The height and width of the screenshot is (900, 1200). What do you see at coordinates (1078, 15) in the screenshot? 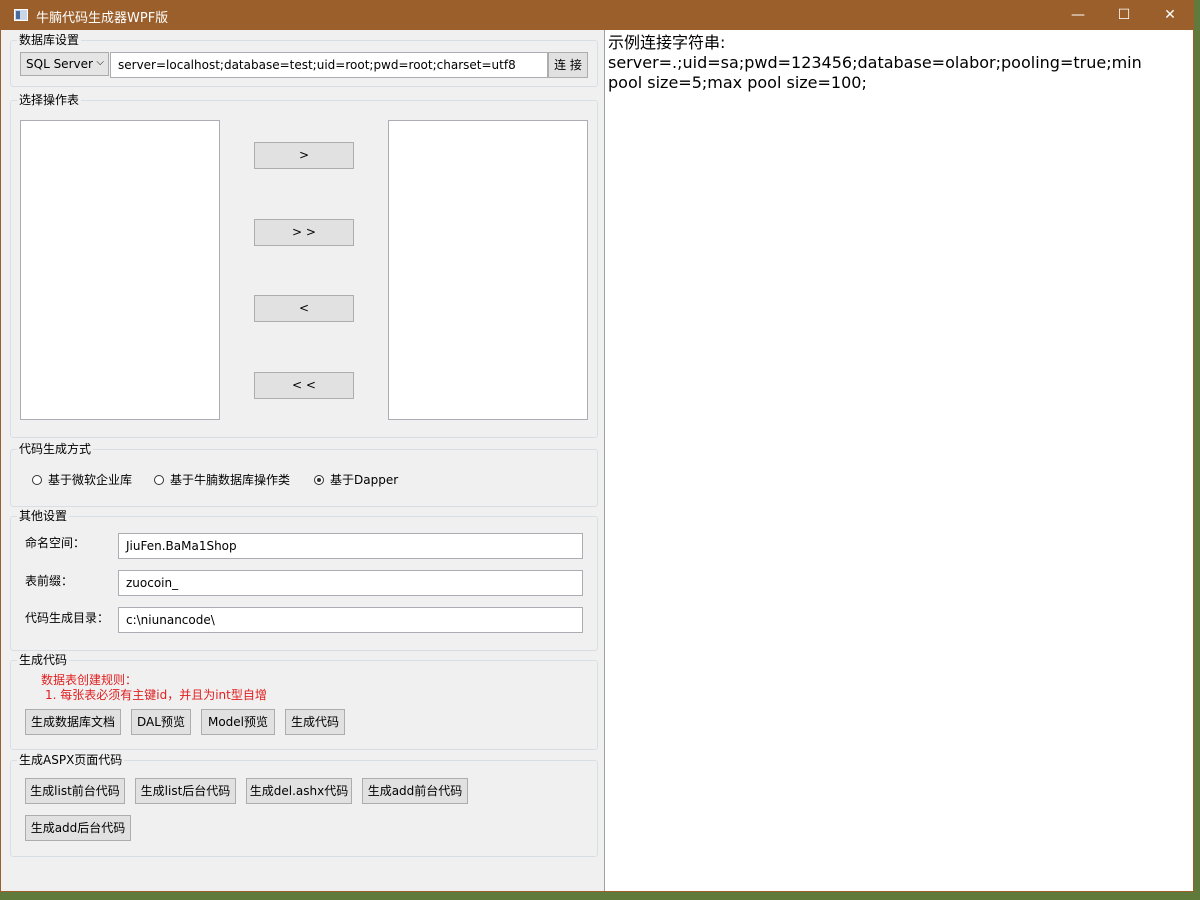
I see `minimize-button: —` at bounding box center [1078, 15].